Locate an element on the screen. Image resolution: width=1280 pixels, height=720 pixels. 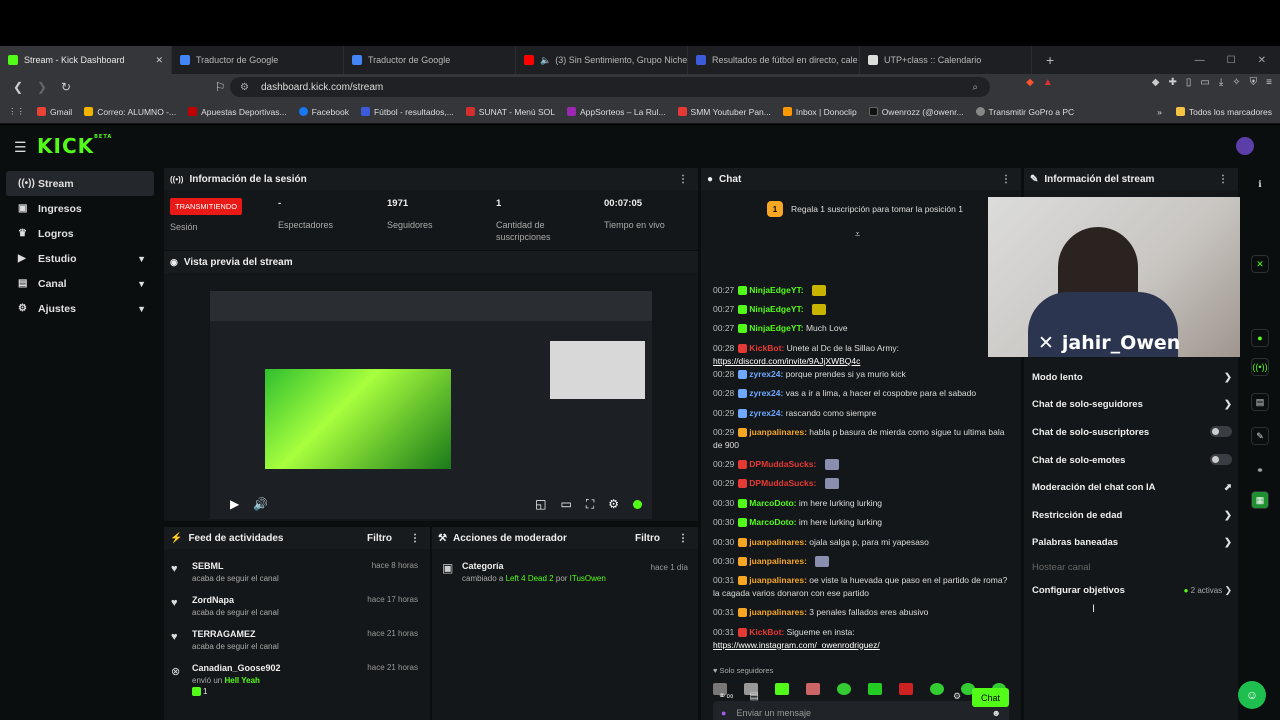
share-icon: ⚭ is located at coordinates (1260, 470).